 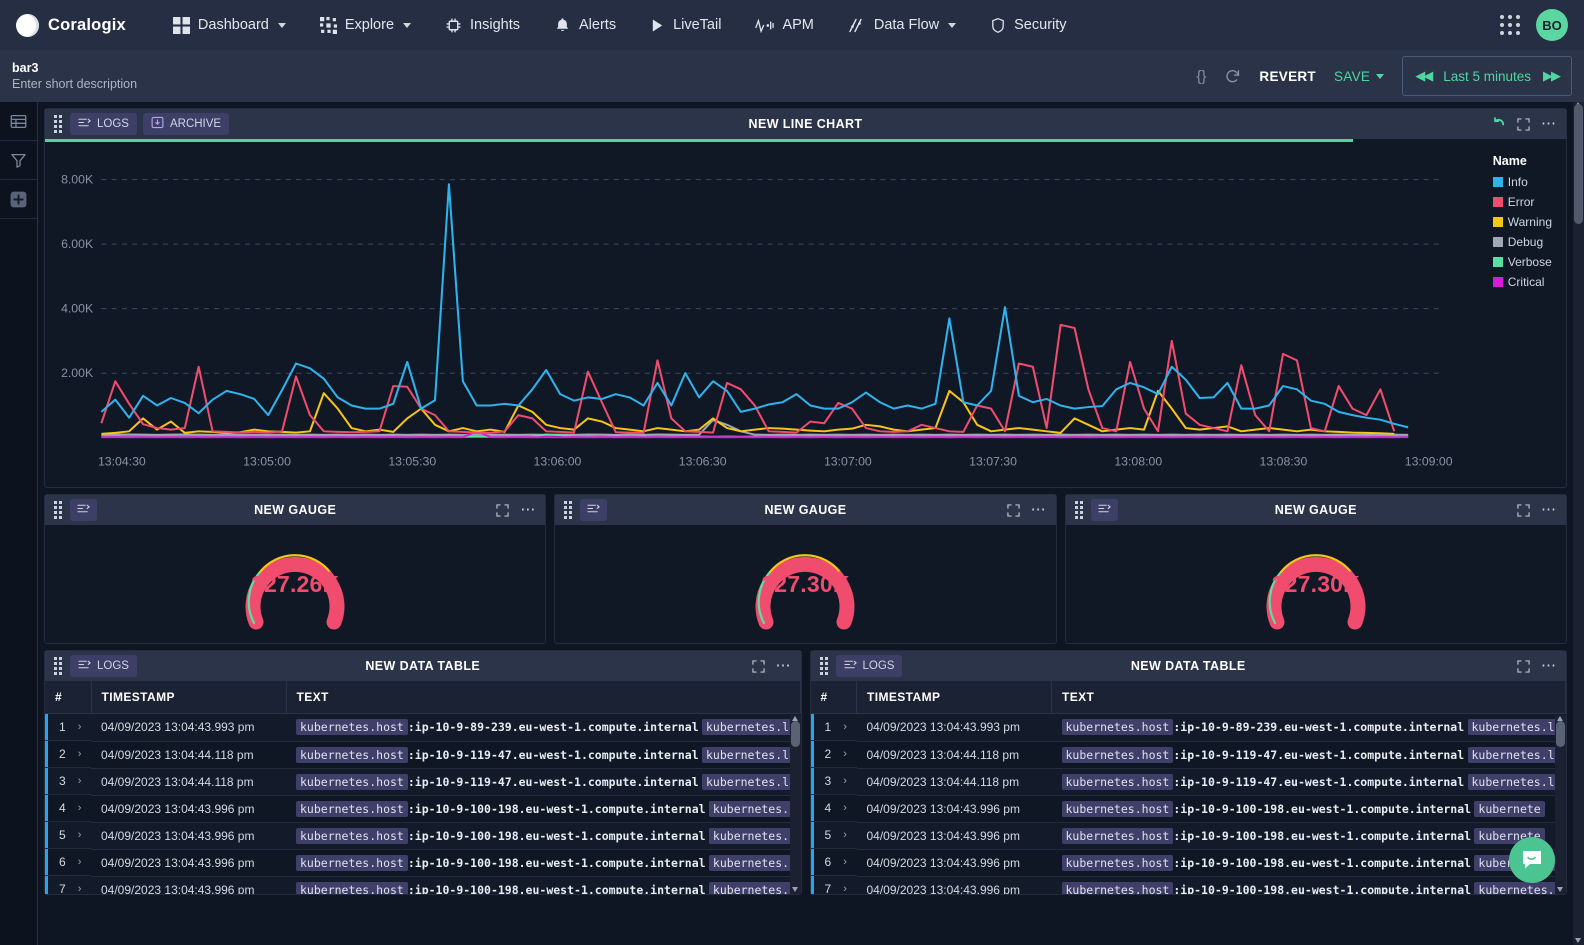 What do you see at coordinates (188, 809) in the screenshot?
I see `row-timestamp: 04/09/2023 13:04:43.996 pm` at bounding box center [188, 809].